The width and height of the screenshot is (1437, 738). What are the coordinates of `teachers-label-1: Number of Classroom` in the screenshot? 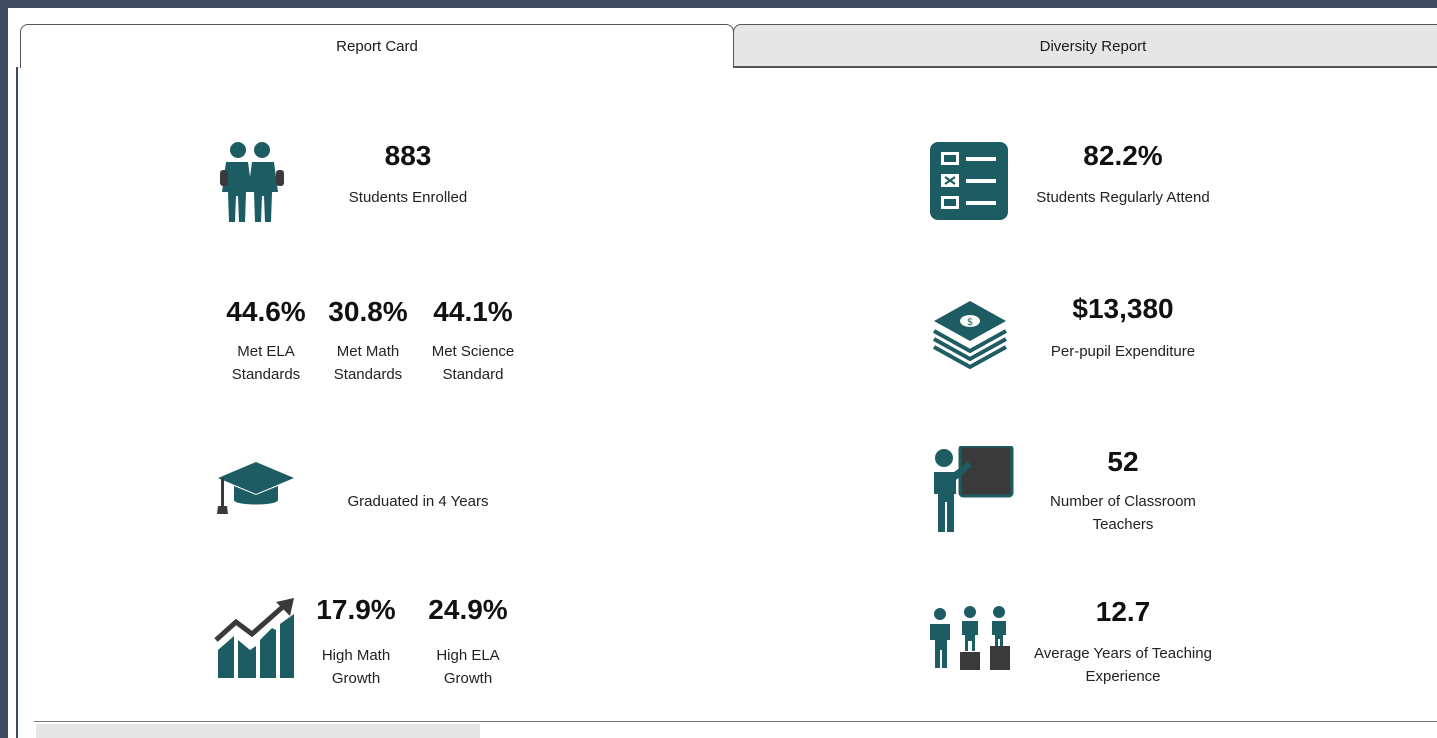 It's located at (1123, 501).